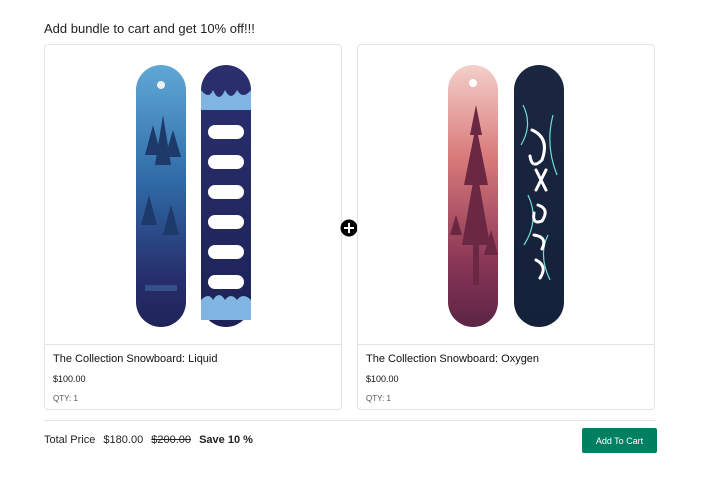  What do you see at coordinates (70, 440) in the screenshot?
I see `total-label: Total Price` at bounding box center [70, 440].